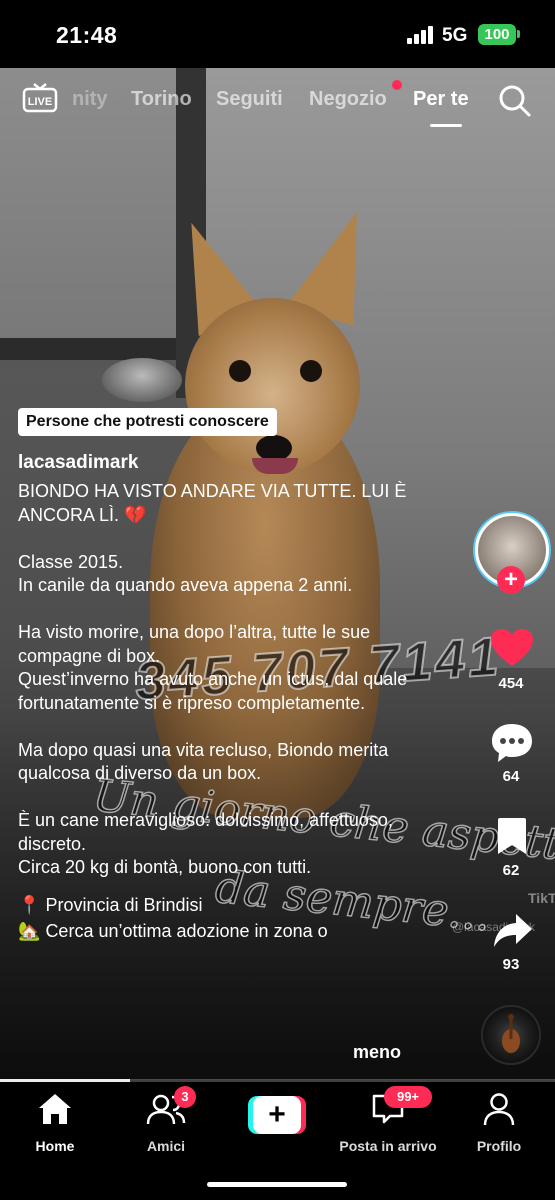  Describe the element at coordinates (277, 1184) in the screenshot. I see `home-indicator` at that location.